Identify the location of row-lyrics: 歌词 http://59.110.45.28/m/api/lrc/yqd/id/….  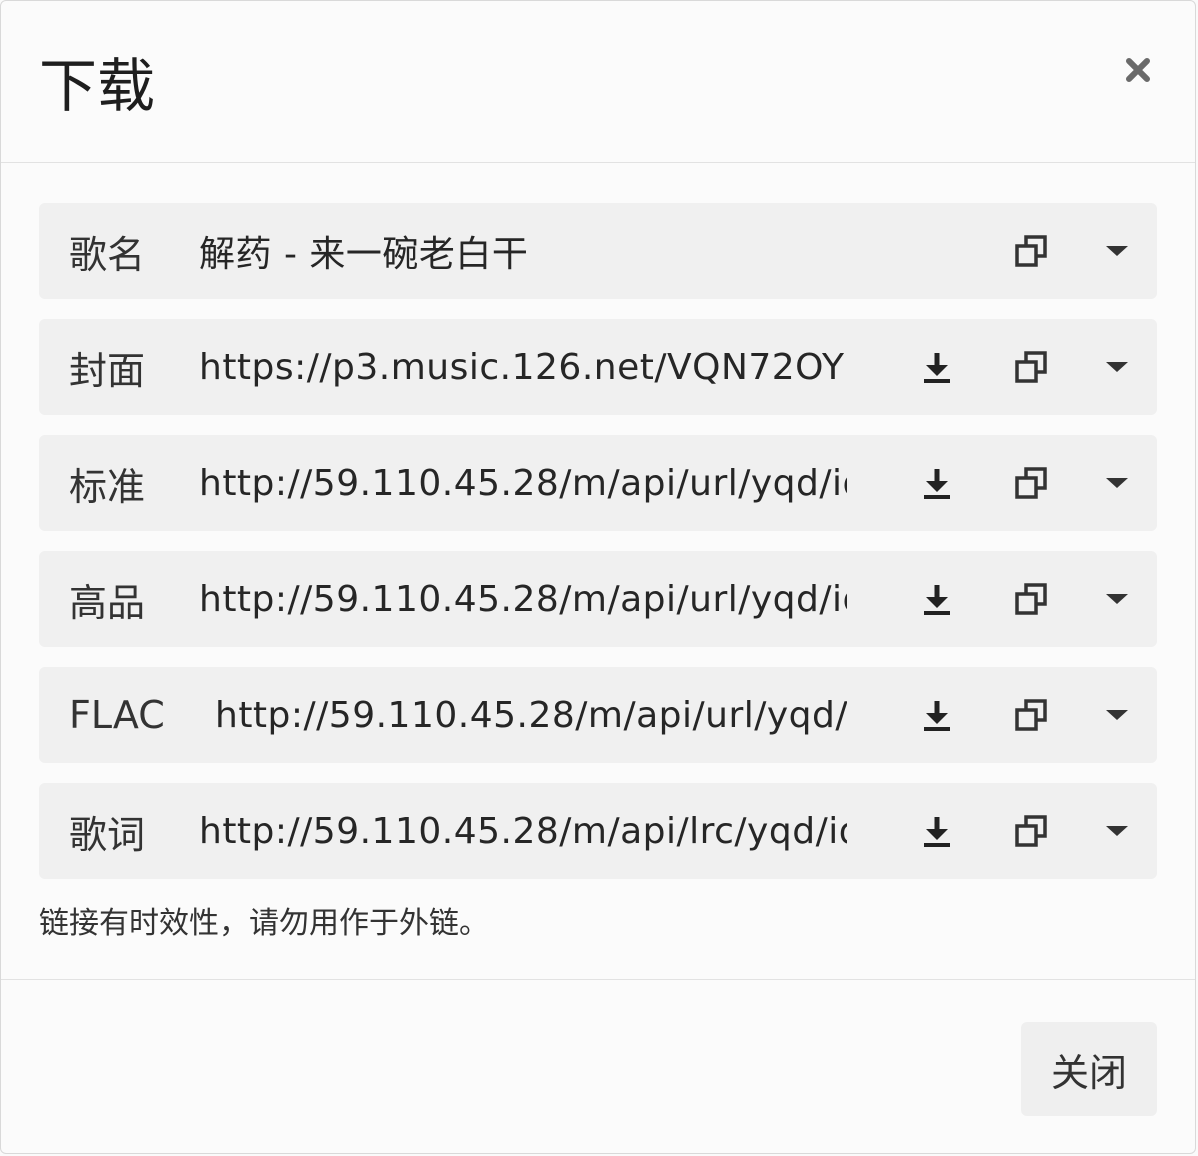
(598, 831).